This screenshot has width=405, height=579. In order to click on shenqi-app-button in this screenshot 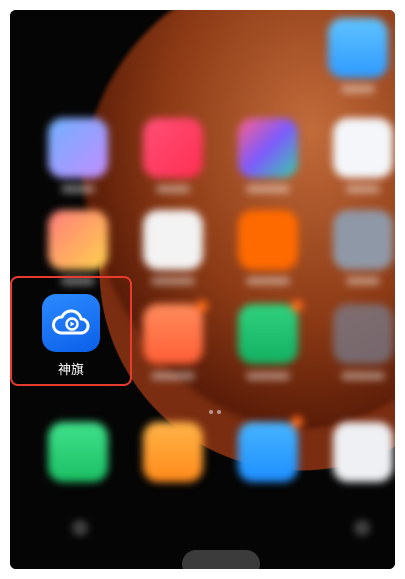, I will do `click(71, 323)`.